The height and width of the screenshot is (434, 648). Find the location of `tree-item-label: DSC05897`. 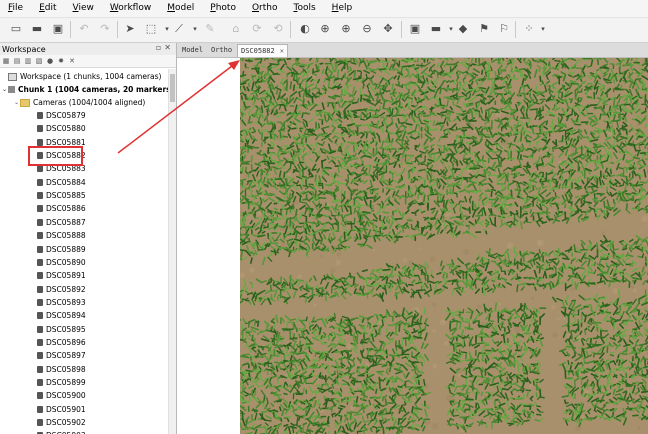

tree-item-label: DSC05897 is located at coordinates (66, 356).